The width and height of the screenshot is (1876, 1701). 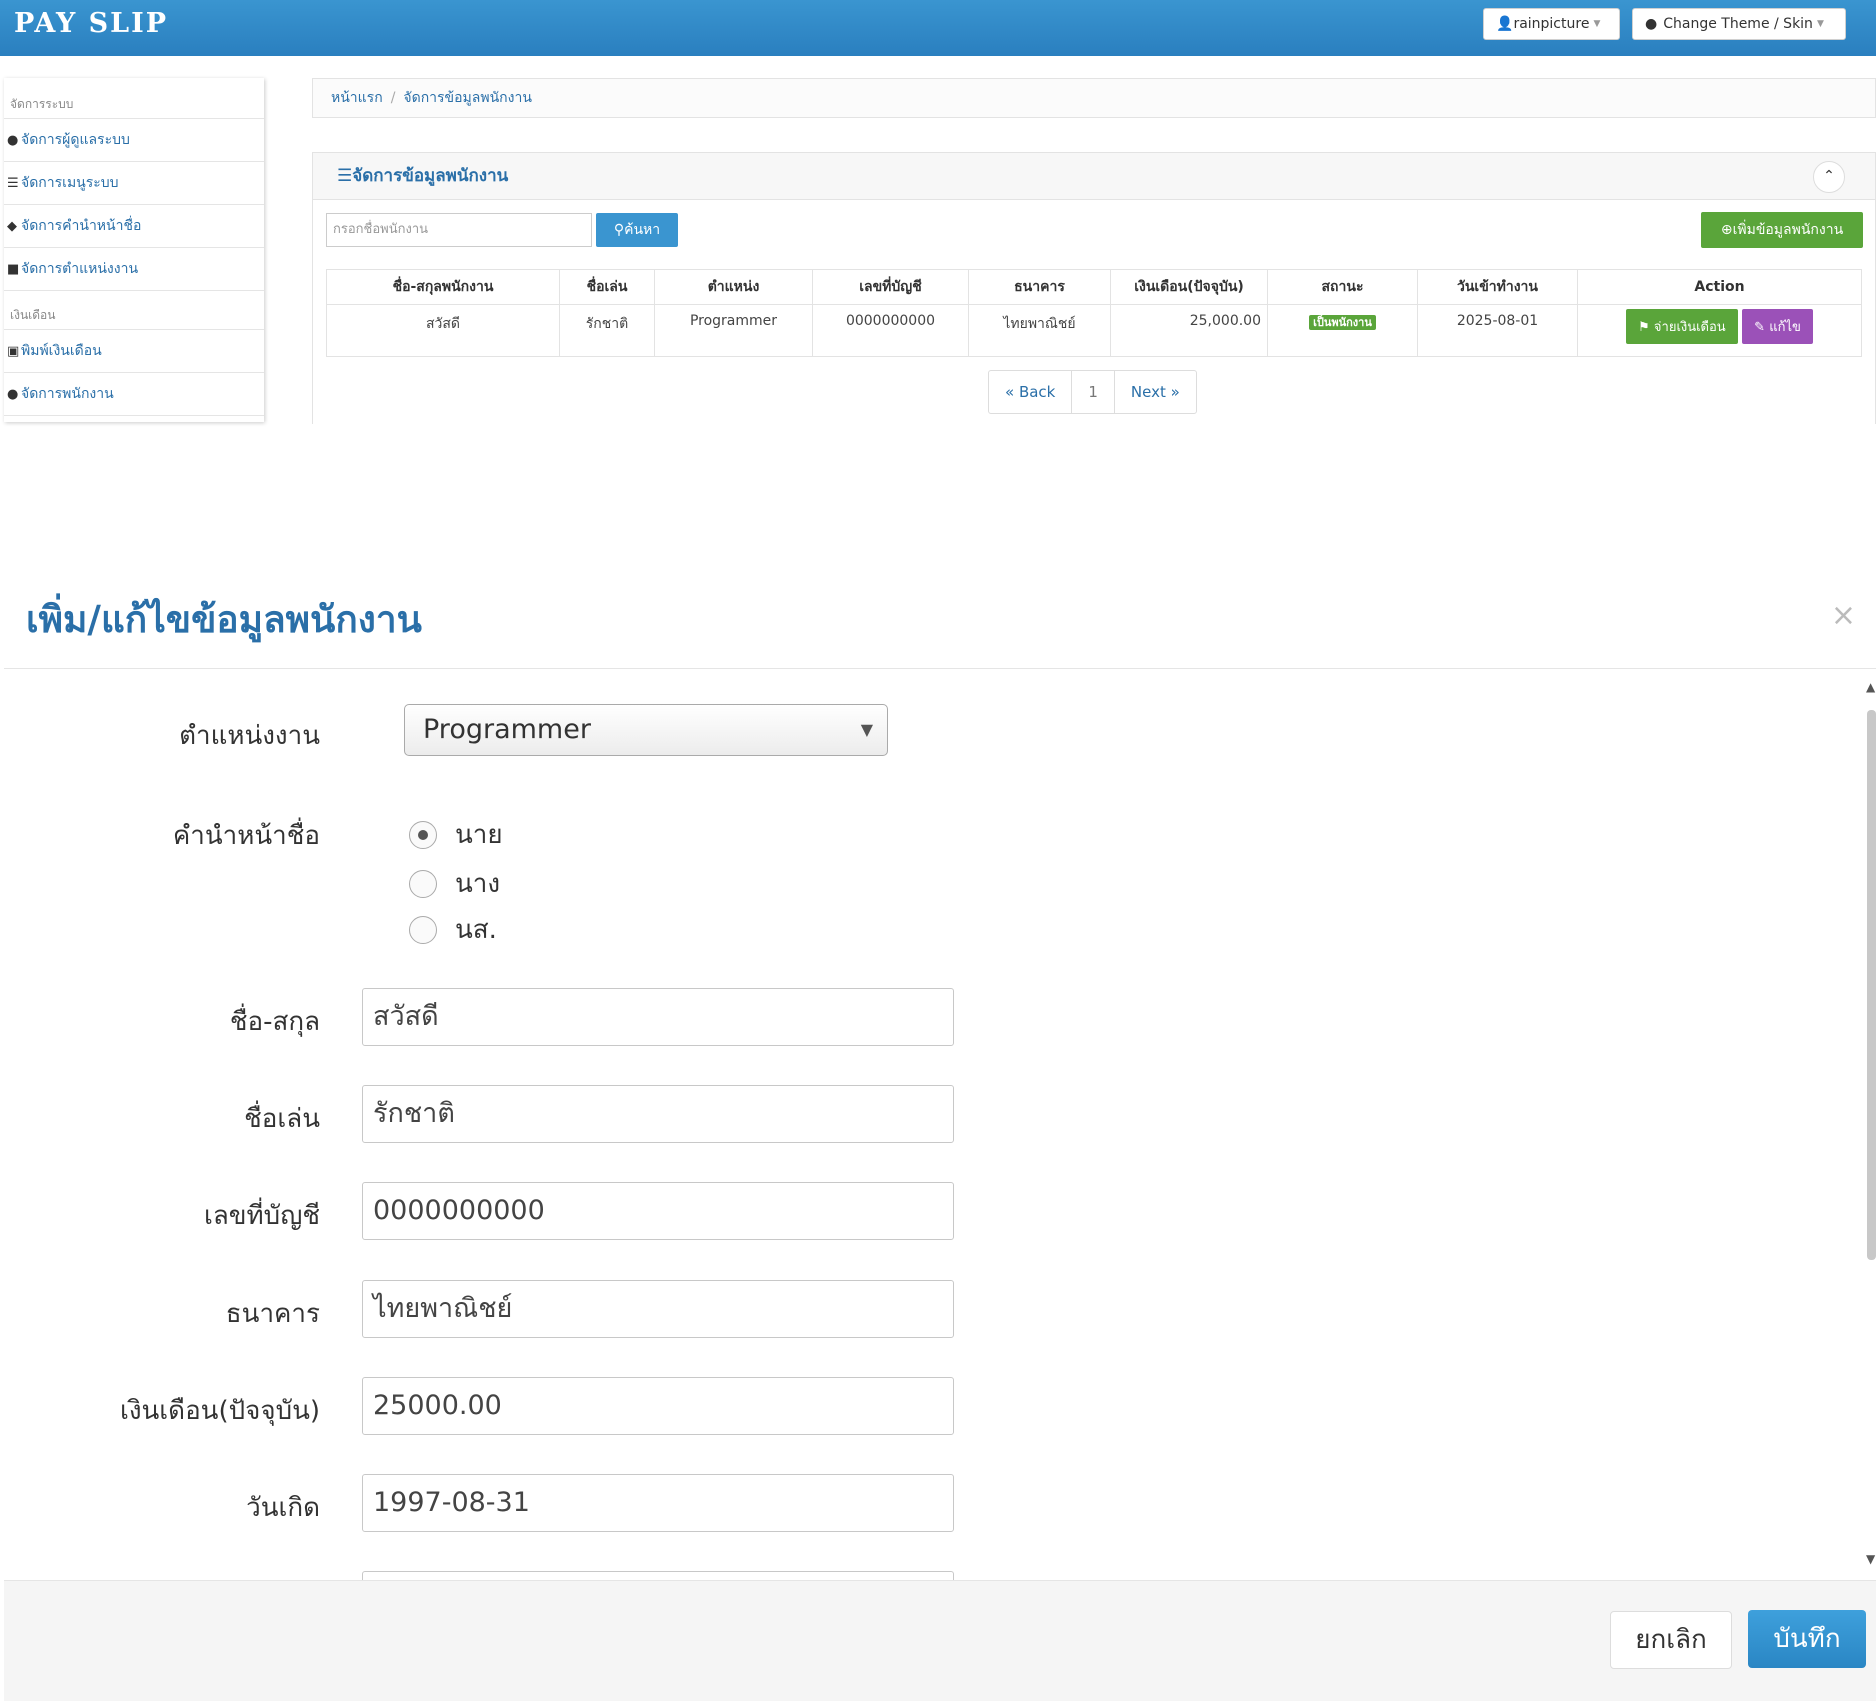 What do you see at coordinates (272, 1314) in the screenshot?
I see `bank-label: ธนาคาร` at bounding box center [272, 1314].